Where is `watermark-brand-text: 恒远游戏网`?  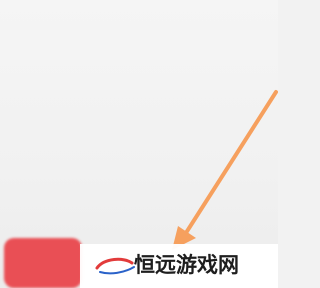
watermark-brand-text: 恒远游戏网 is located at coordinates (186, 264).